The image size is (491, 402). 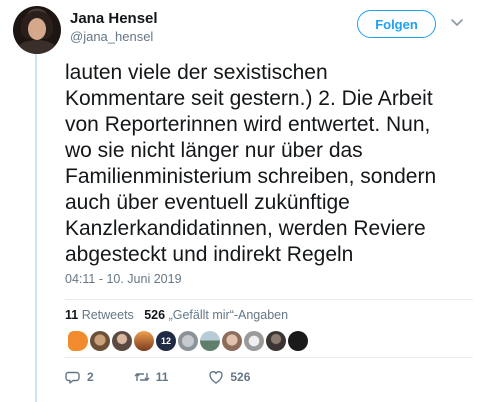 What do you see at coordinates (254, 341) in the screenshot?
I see `bw-avatar` at bounding box center [254, 341].